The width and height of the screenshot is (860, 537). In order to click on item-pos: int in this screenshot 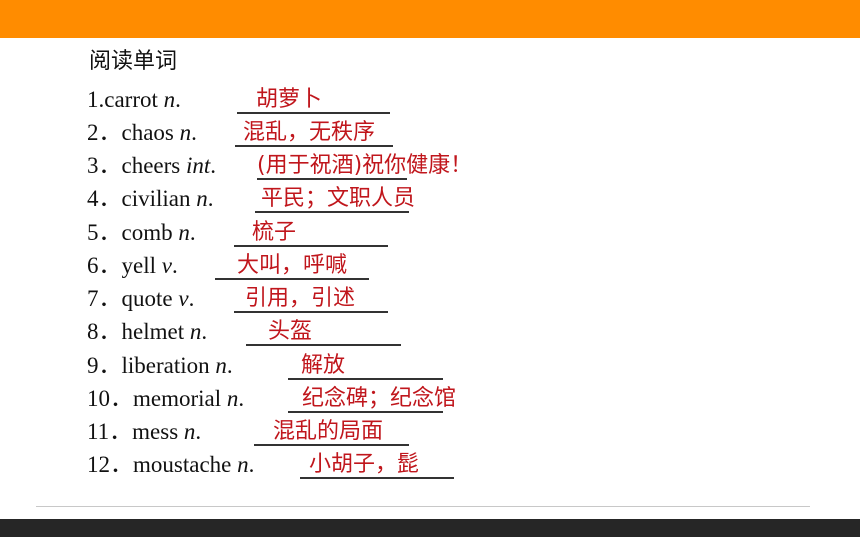, I will do `click(198, 165)`.